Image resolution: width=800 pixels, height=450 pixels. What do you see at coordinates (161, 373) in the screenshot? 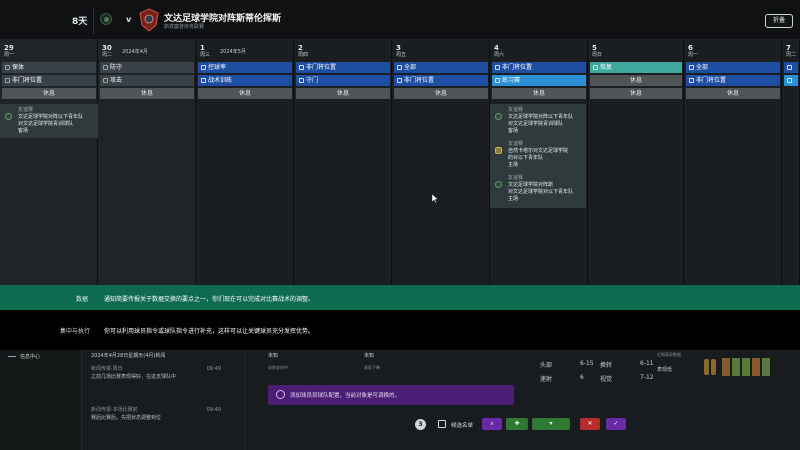
I see `news-item: 新闻传报·周日 09:49 之前几场比赛表现得好，在这支球队中` at bounding box center [161, 373].